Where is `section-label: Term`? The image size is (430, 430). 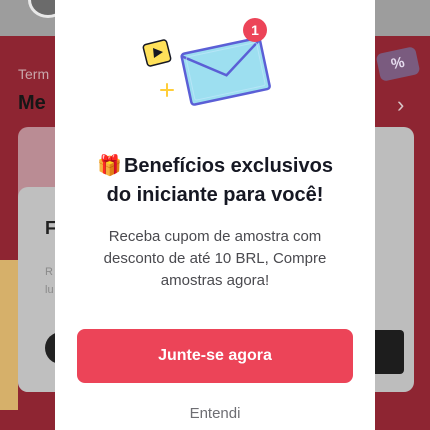
section-label: Term is located at coordinates (34, 74).